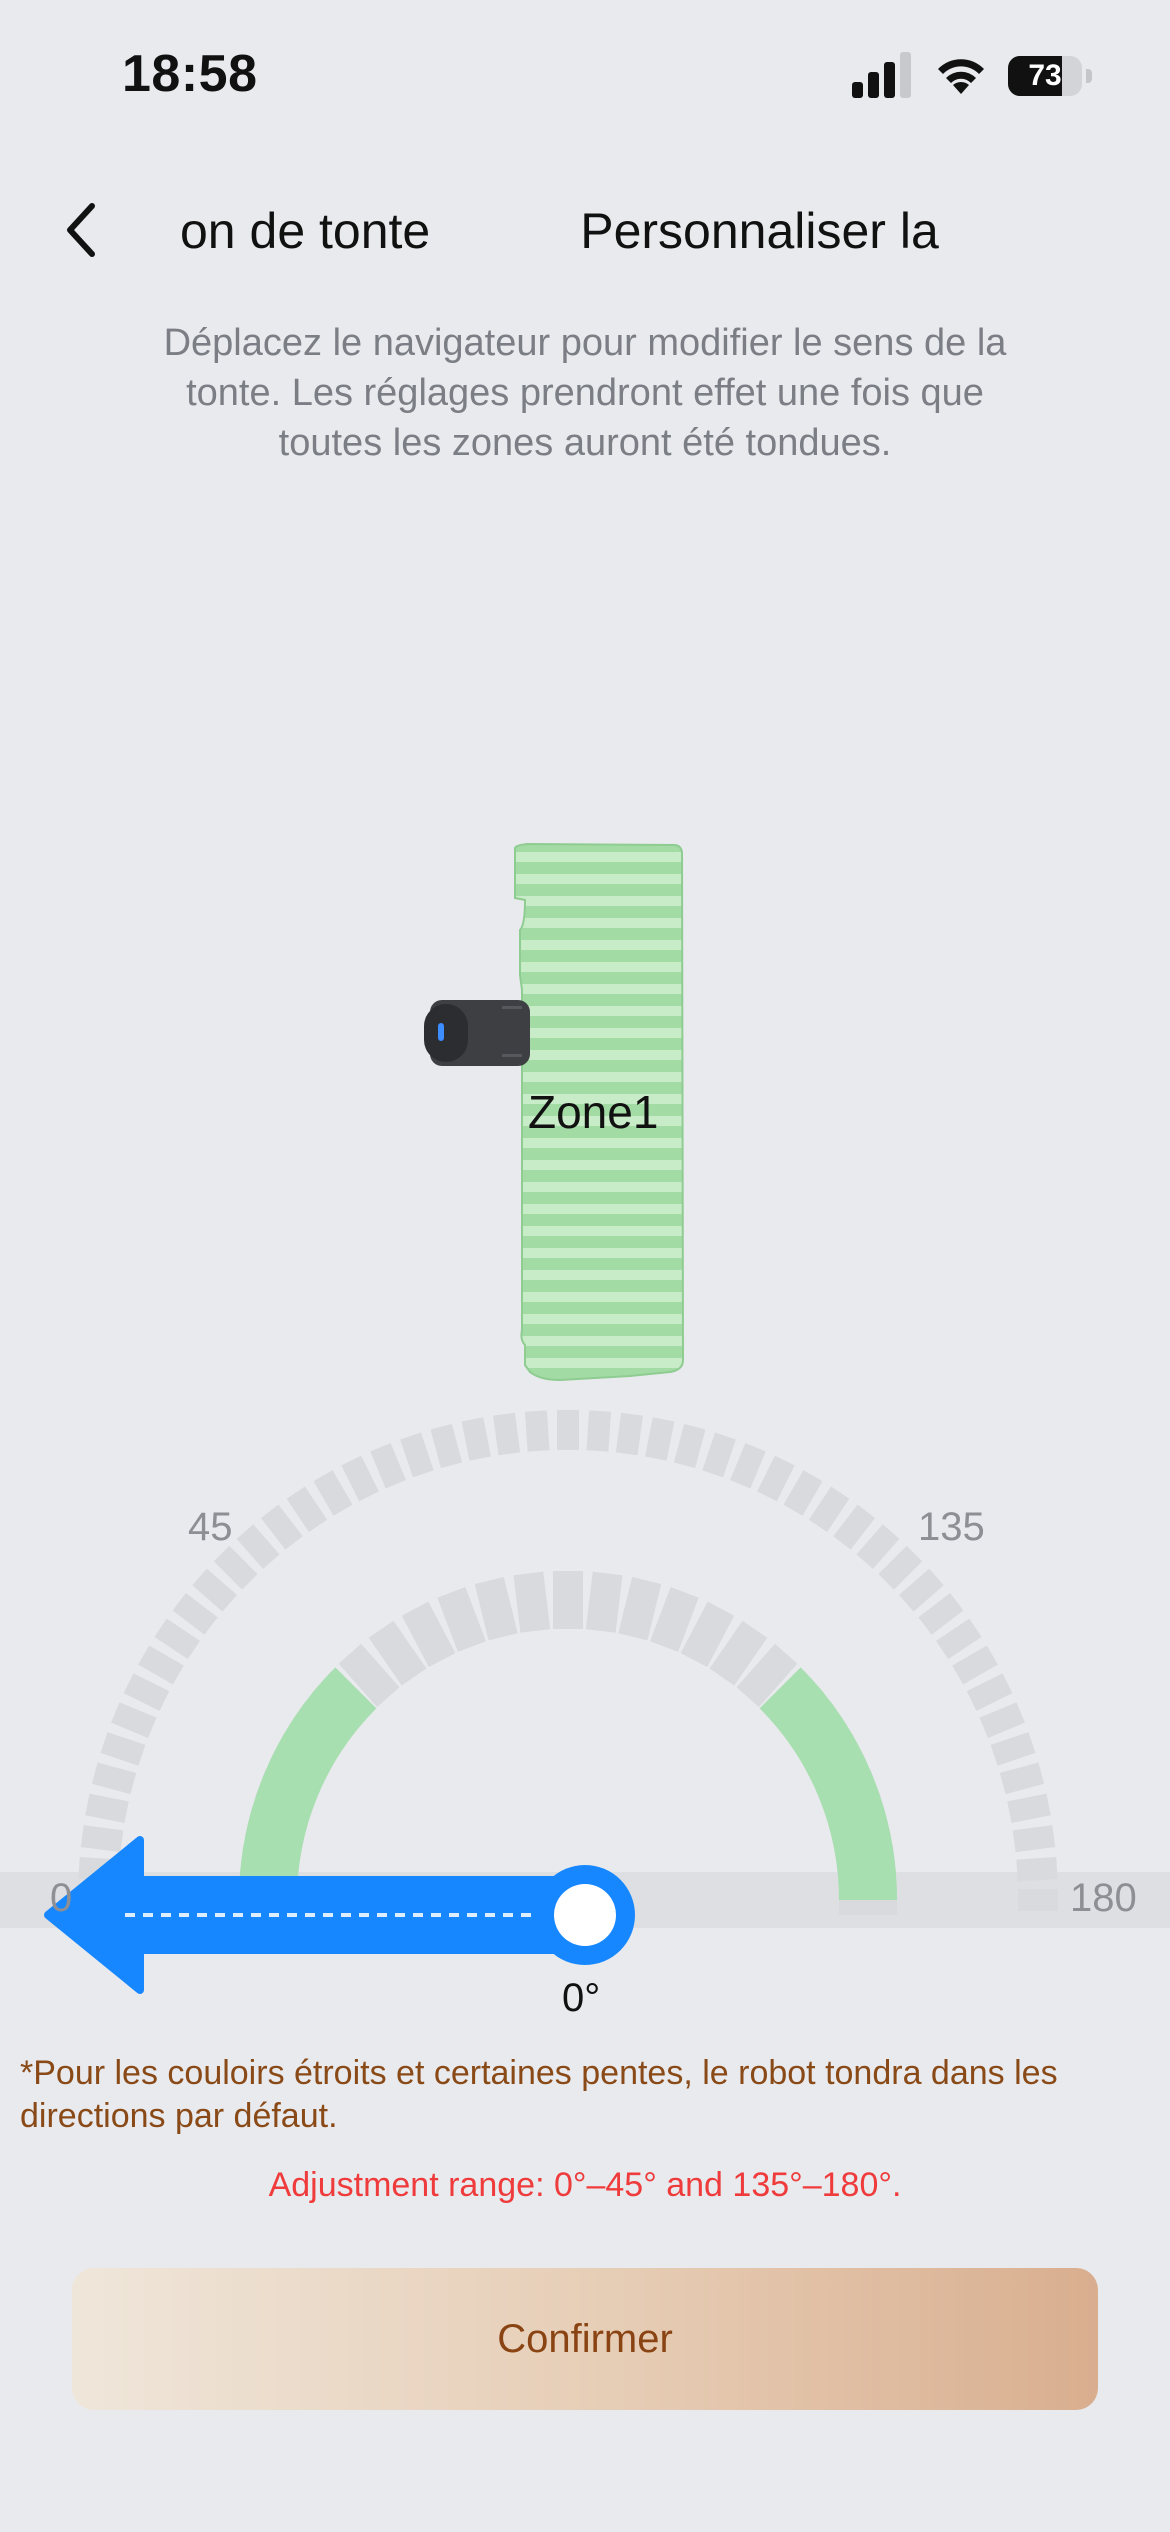 Image resolution: width=1170 pixels, height=2532 pixels. I want to click on dial-label-45: 45, so click(210, 1527).